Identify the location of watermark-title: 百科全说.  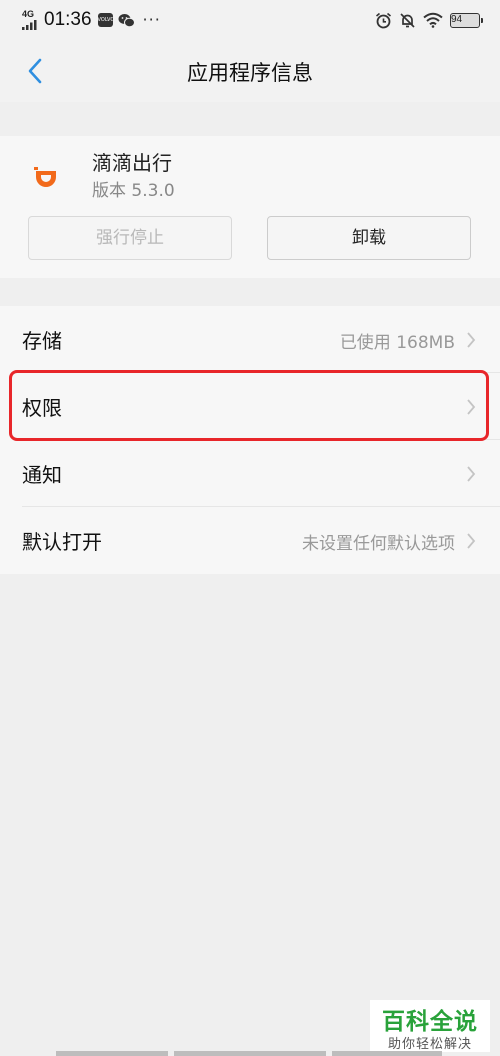
(430, 1022).